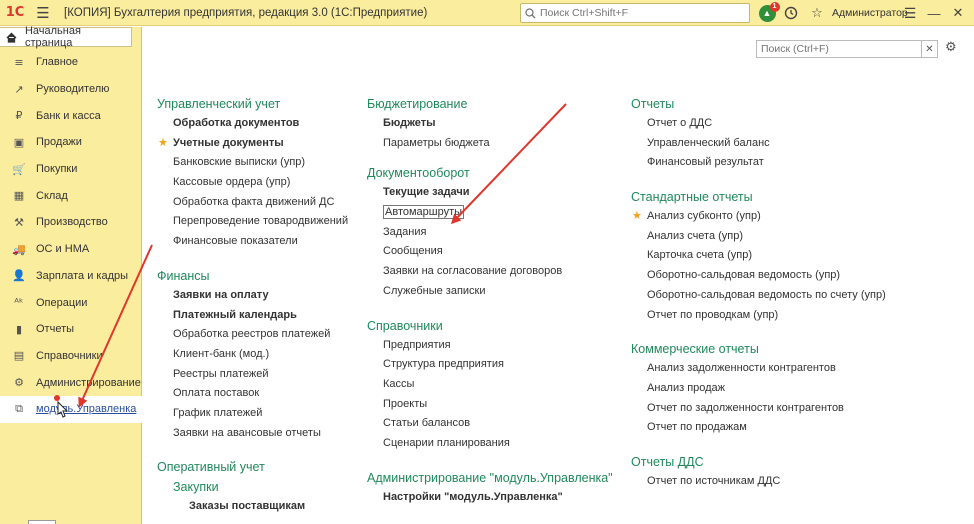  I want to click on favorites-star-icon: ☆, so click(817, 13).